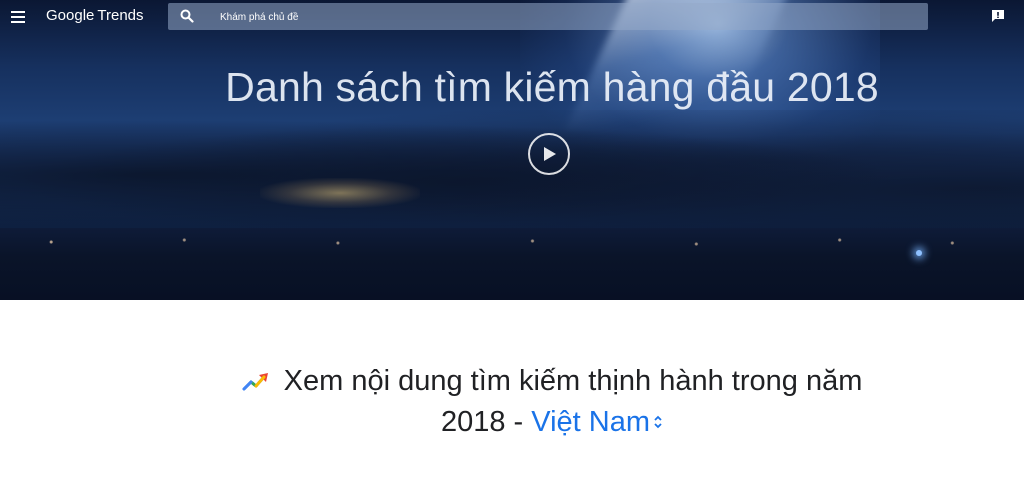  I want to click on google-trends-logo: Google Trends, so click(95, 15).